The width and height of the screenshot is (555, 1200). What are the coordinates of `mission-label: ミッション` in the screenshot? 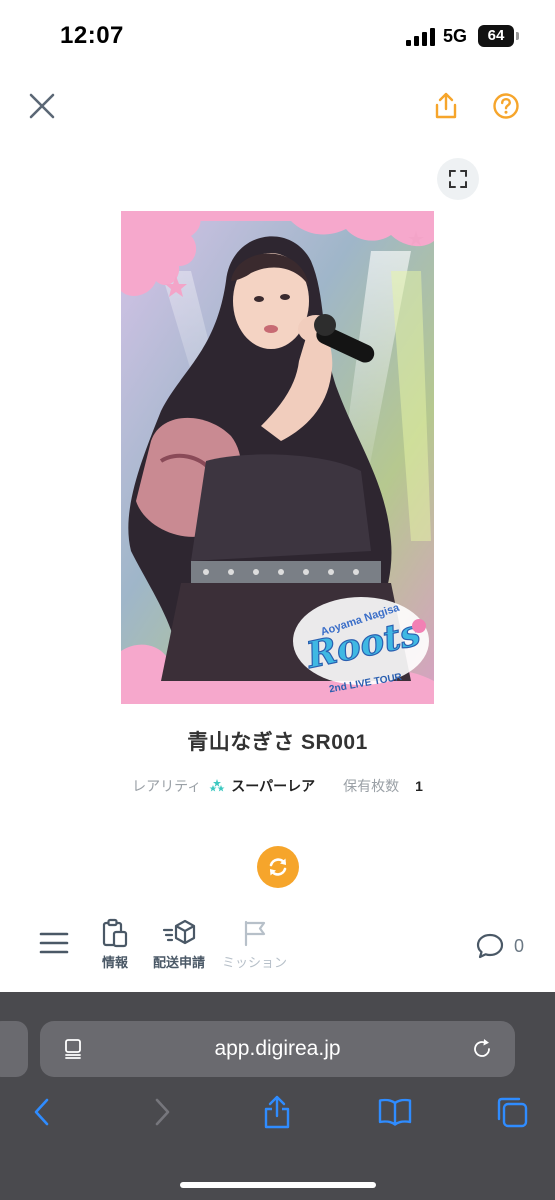 It's located at (255, 962).